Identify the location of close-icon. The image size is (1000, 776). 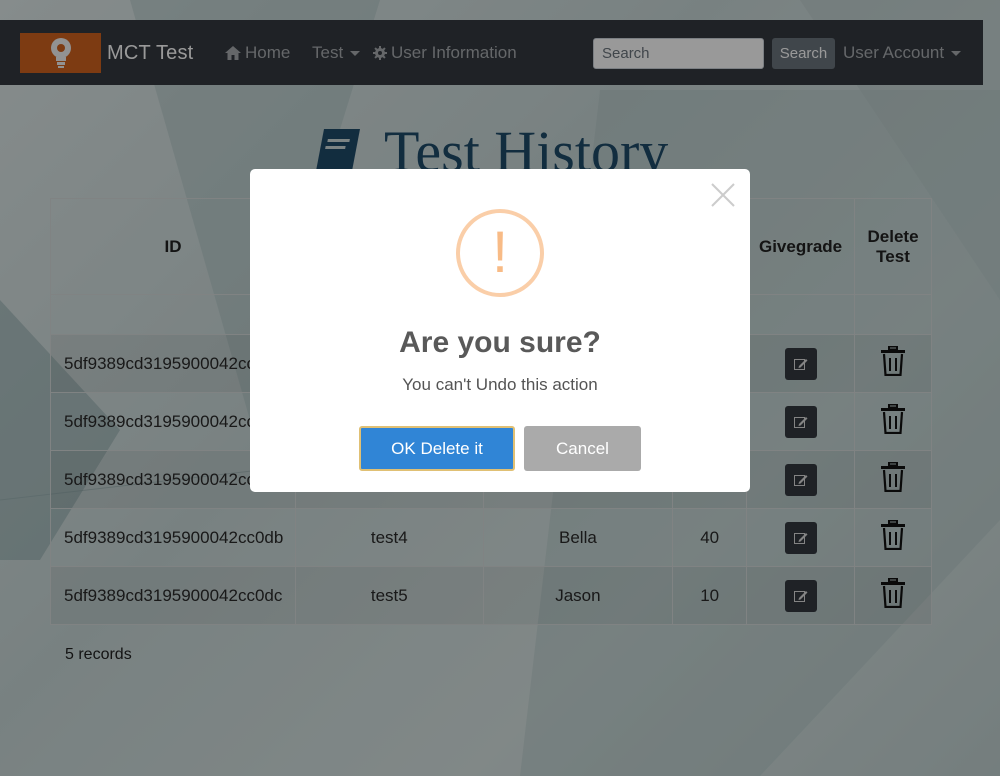
(723, 195).